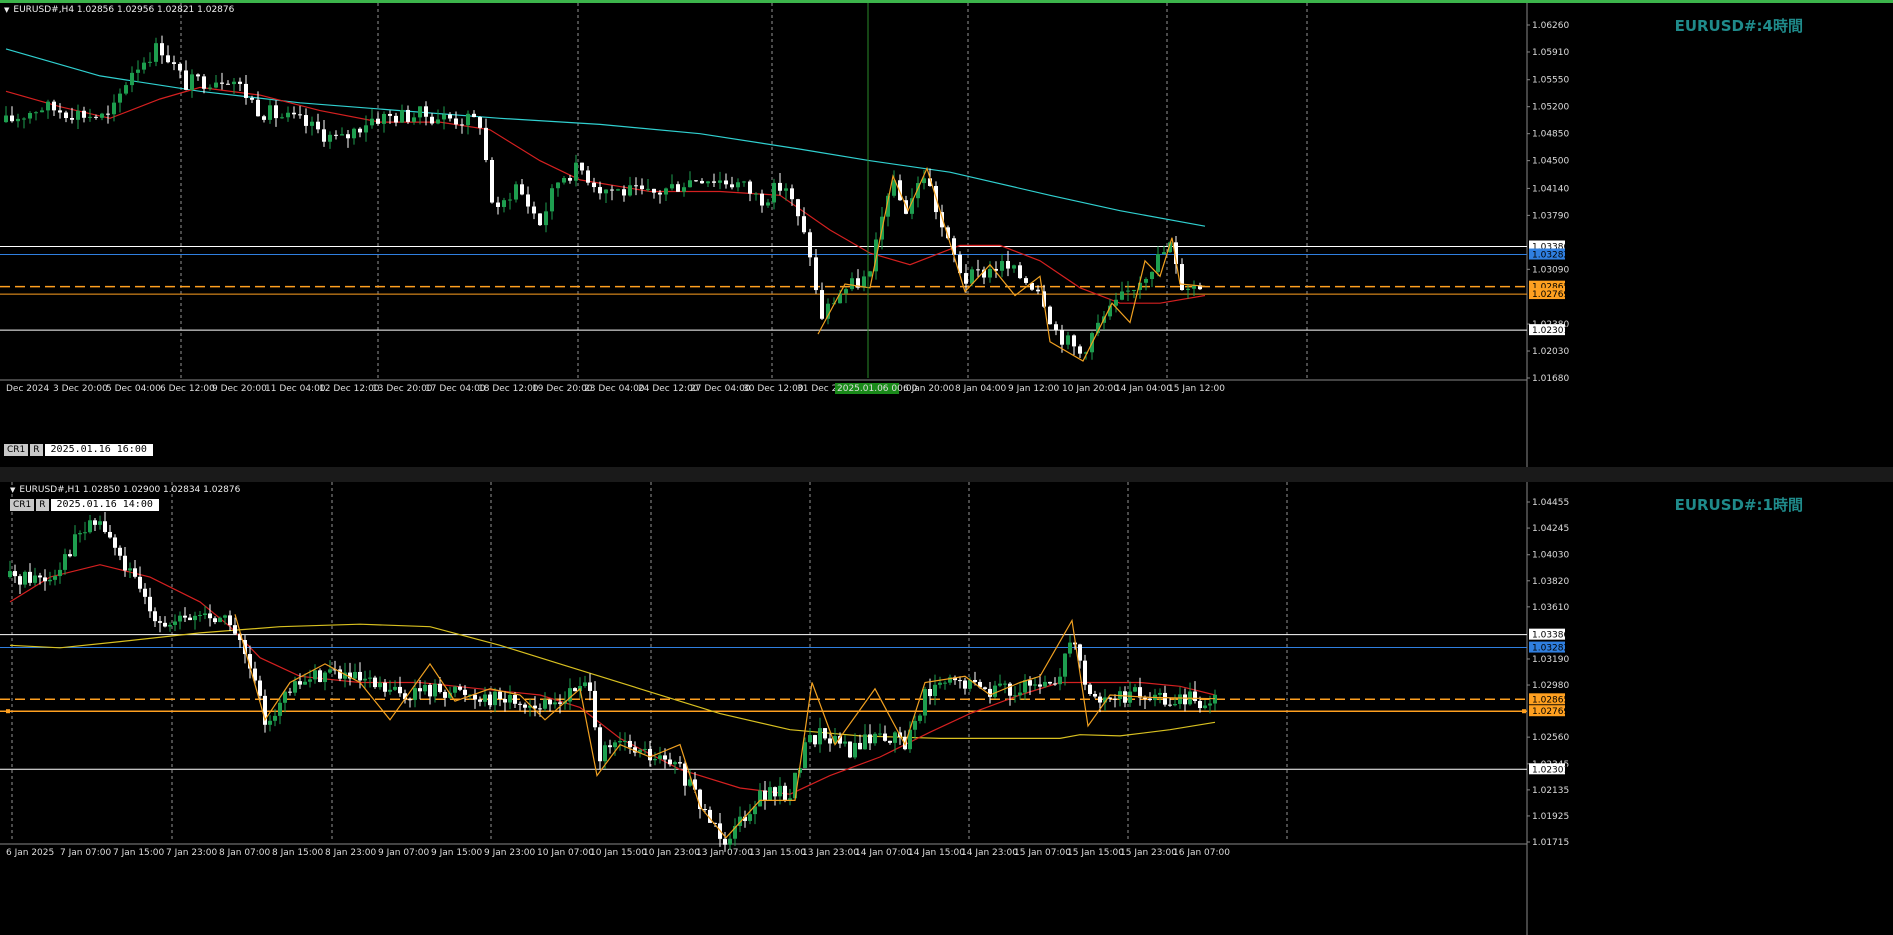  I want to click on time-label: 8 Jan 07:00, so click(245, 853).